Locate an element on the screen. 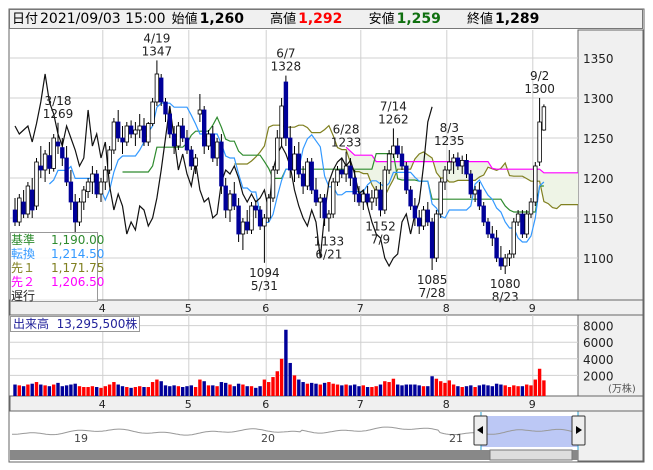  navigator-selection is located at coordinates (529, 431).